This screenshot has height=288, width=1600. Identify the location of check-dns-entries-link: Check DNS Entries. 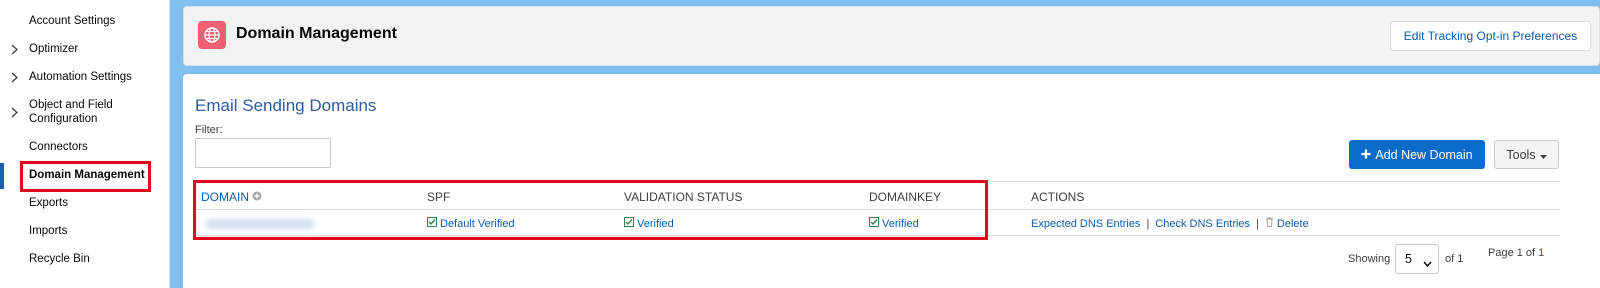
(1202, 224).